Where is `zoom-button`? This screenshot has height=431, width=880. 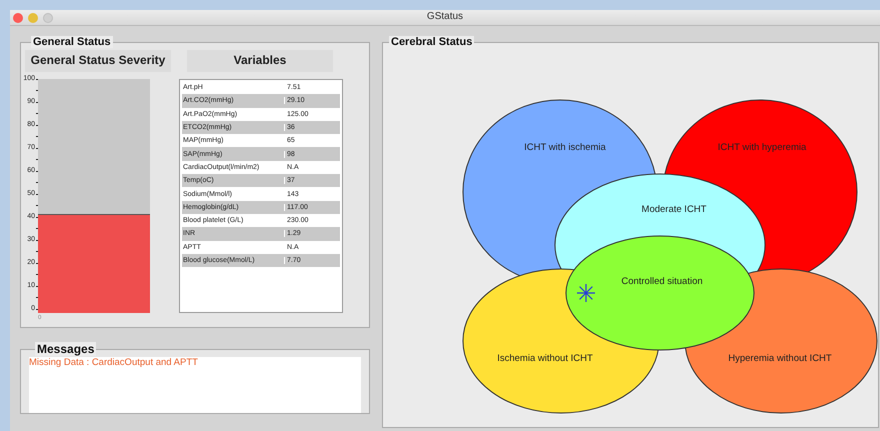 zoom-button is located at coordinates (48, 17).